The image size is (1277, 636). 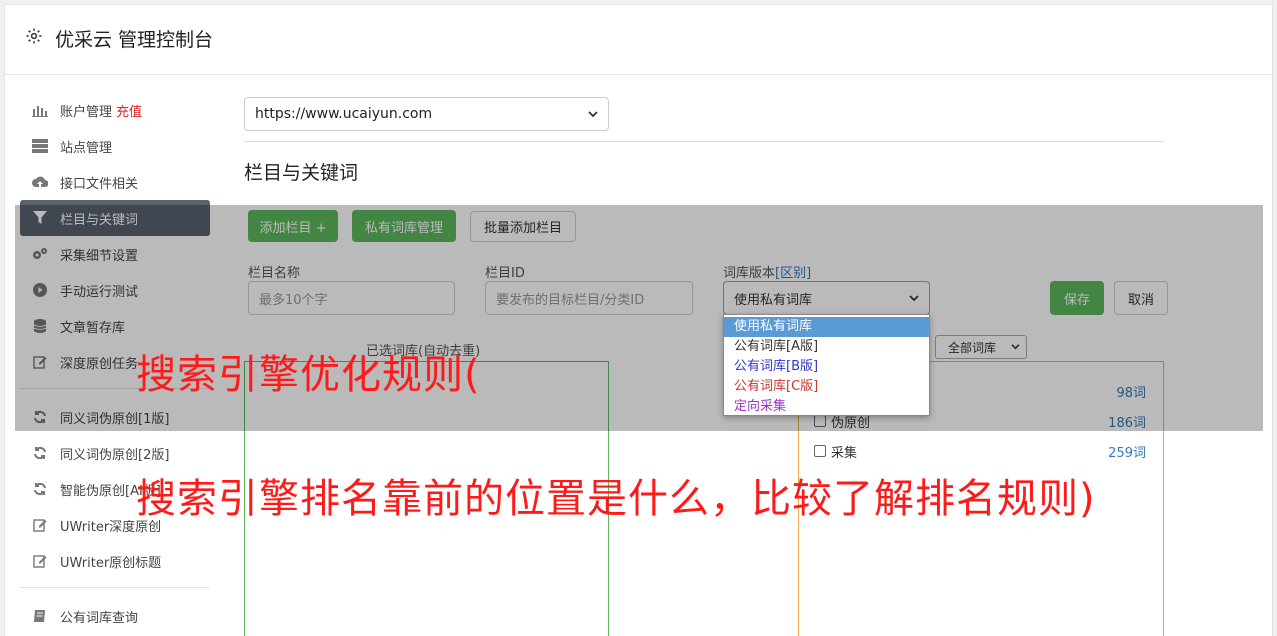 What do you see at coordinates (308, 375) in the screenshot?
I see `overlay-headline-1: 搜索引擎优化规则(` at bounding box center [308, 375].